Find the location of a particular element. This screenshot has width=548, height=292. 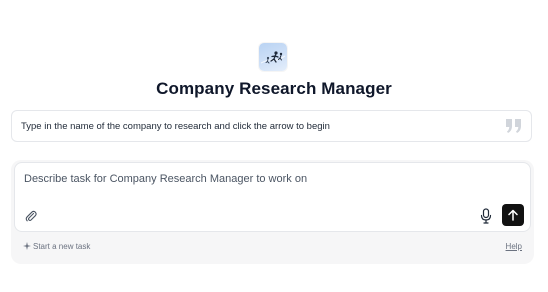

runner-avatar-icon is located at coordinates (273, 57).